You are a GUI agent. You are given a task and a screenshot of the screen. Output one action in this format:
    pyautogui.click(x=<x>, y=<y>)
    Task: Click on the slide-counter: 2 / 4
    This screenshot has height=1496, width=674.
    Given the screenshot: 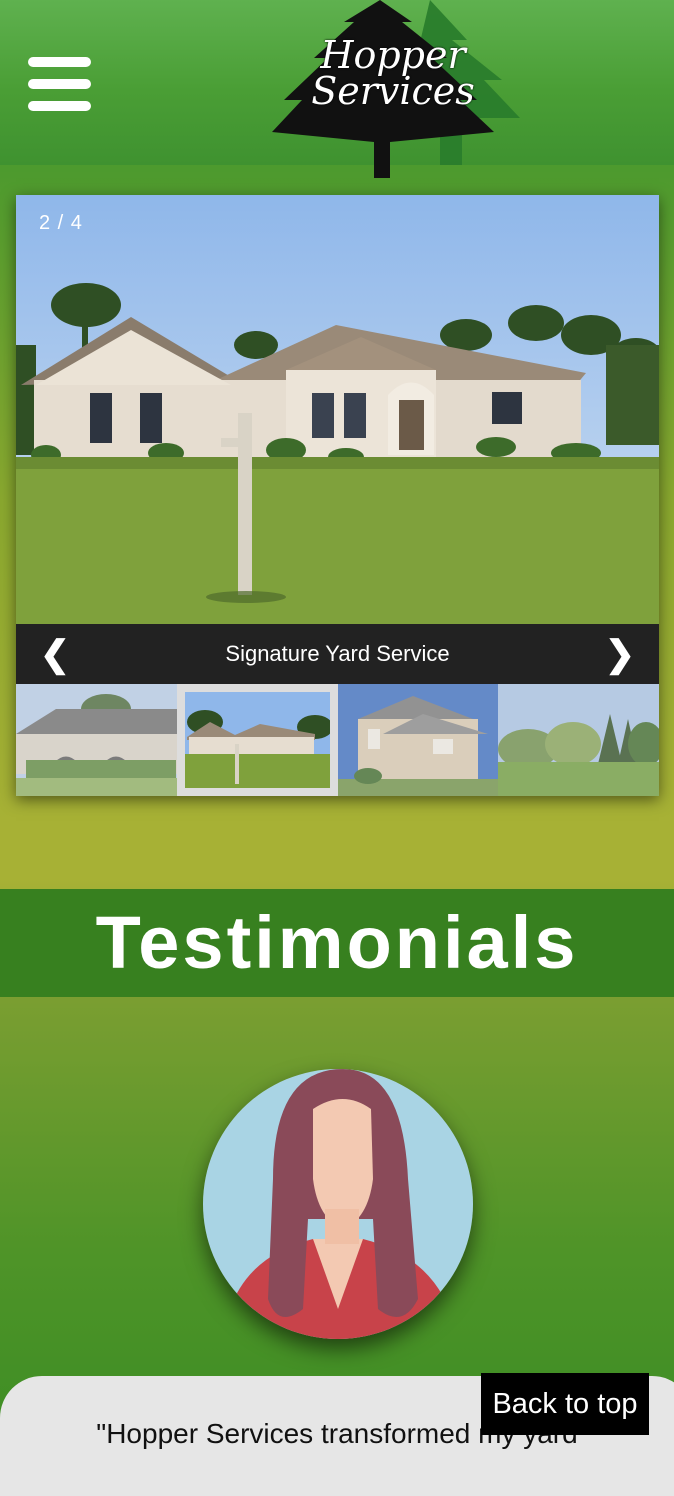 What is the action you would take?
    pyautogui.click(x=61, y=223)
    